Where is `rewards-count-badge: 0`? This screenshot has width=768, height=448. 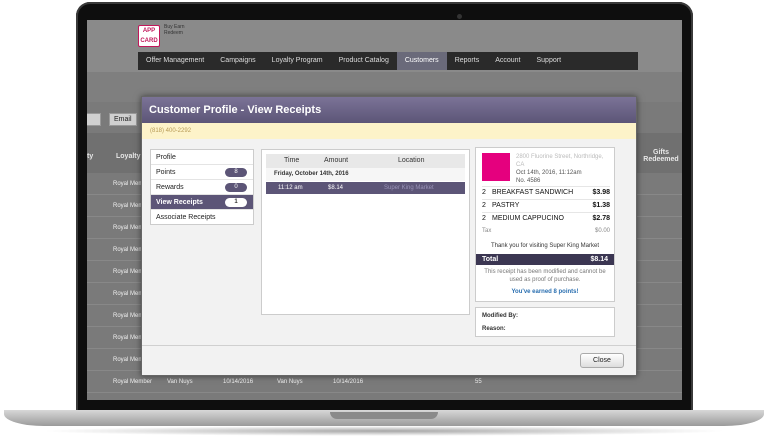 rewards-count-badge: 0 is located at coordinates (236, 187).